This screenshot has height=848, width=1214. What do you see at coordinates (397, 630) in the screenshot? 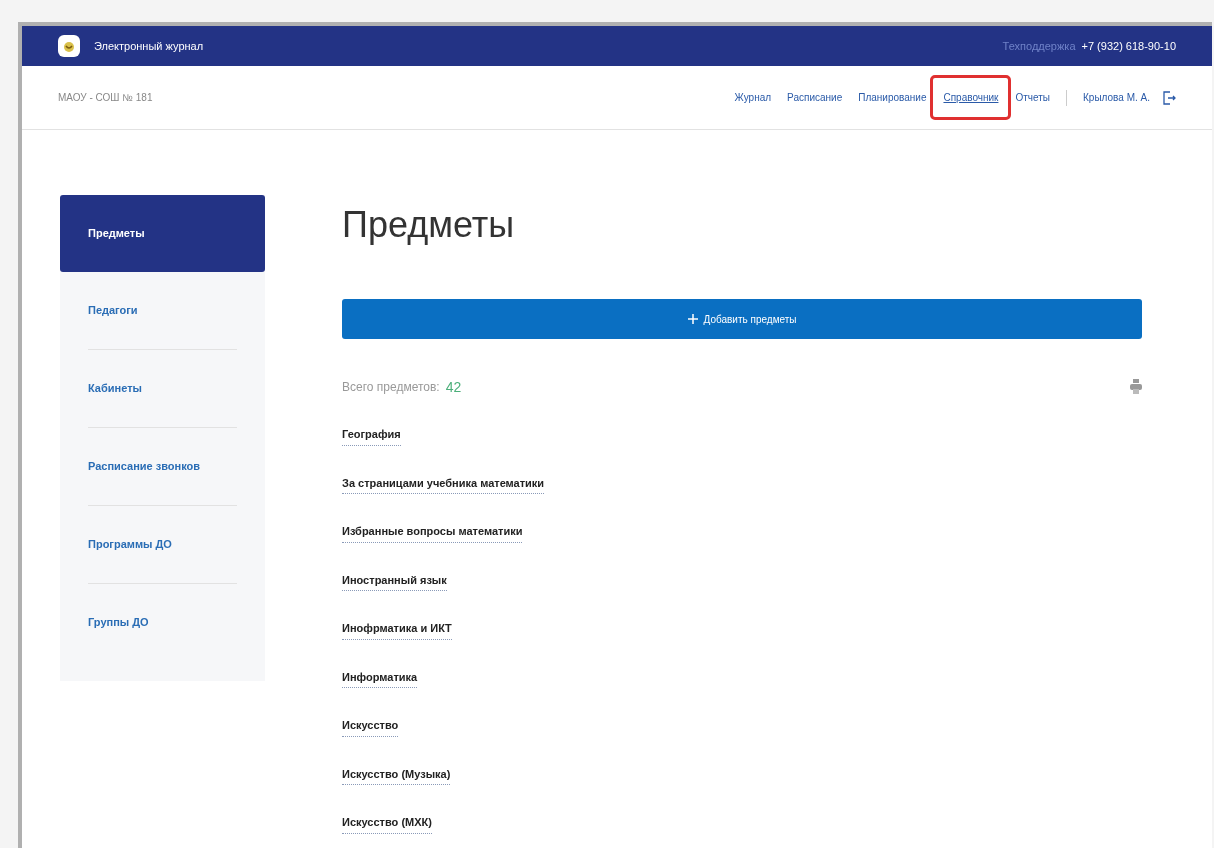
I see `subject-link: Инофрматика и ИКТ` at bounding box center [397, 630].